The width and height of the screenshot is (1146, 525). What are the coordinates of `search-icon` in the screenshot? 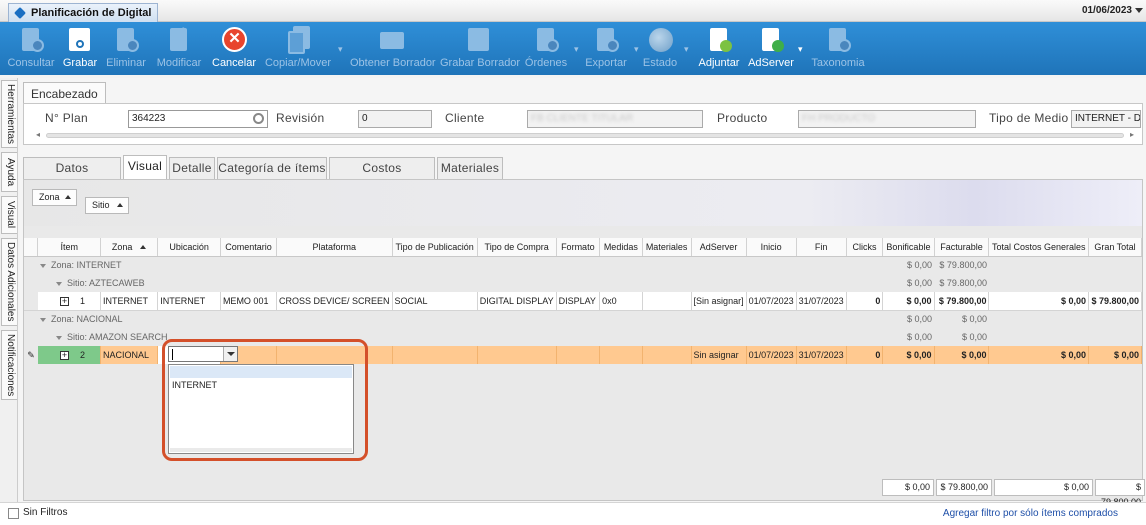 It's located at (258, 118).